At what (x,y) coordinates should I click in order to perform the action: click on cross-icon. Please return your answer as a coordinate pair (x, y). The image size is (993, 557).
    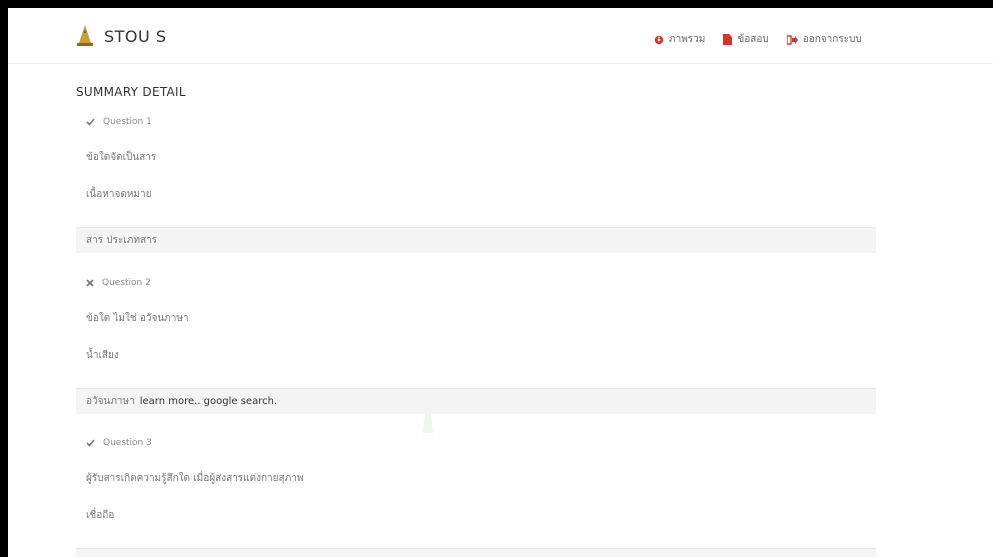
    Looking at the image, I should click on (90, 283).